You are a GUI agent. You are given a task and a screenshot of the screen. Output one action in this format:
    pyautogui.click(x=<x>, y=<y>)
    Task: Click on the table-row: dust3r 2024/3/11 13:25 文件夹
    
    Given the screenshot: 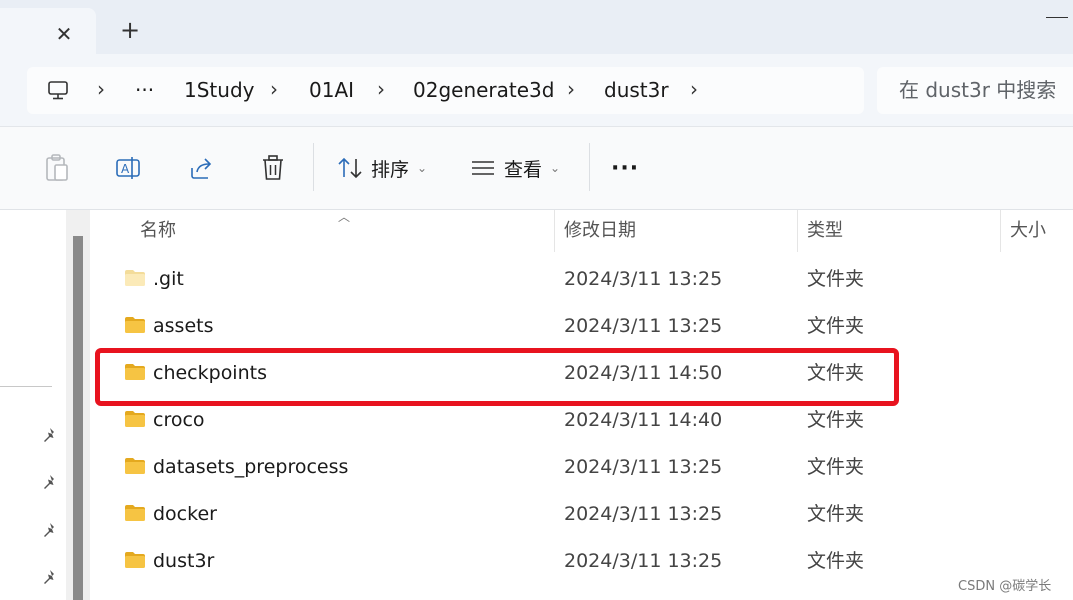 What is the action you would take?
    pyautogui.click(x=582, y=561)
    